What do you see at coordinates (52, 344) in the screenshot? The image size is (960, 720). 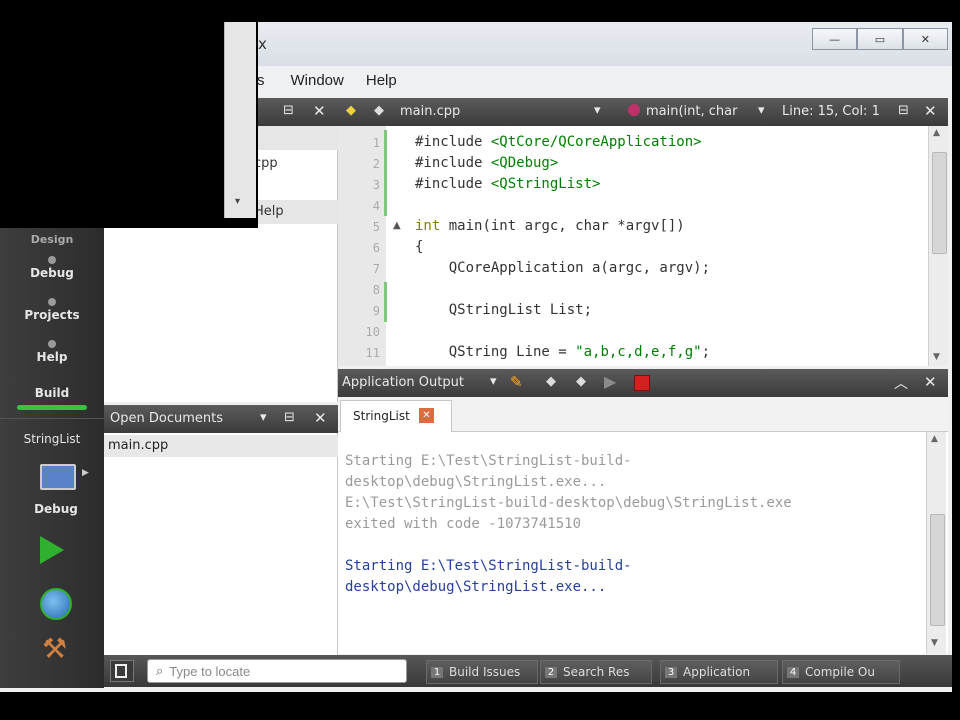 I see `help-mode-icon` at bounding box center [52, 344].